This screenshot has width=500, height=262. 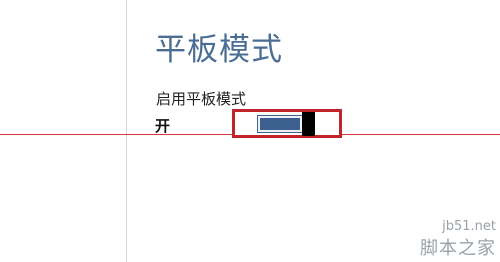 What do you see at coordinates (126, 131) in the screenshot?
I see `pane-divider` at bounding box center [126, 131].